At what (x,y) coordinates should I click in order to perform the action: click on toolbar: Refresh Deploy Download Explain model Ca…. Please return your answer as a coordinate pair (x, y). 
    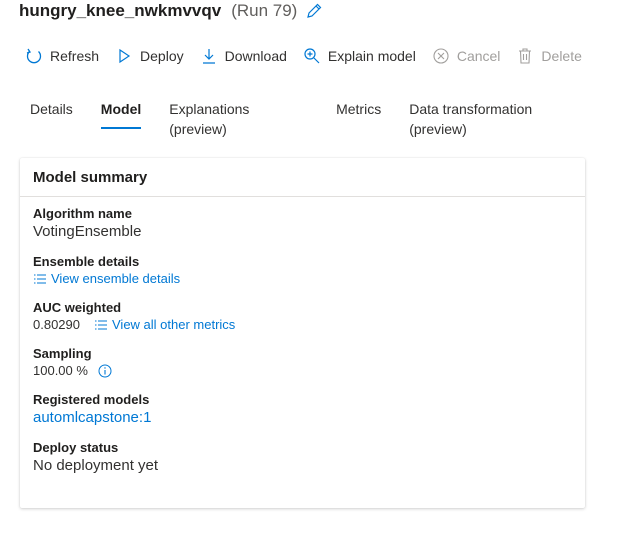
    Looking at the image, I should click on (311, 56).